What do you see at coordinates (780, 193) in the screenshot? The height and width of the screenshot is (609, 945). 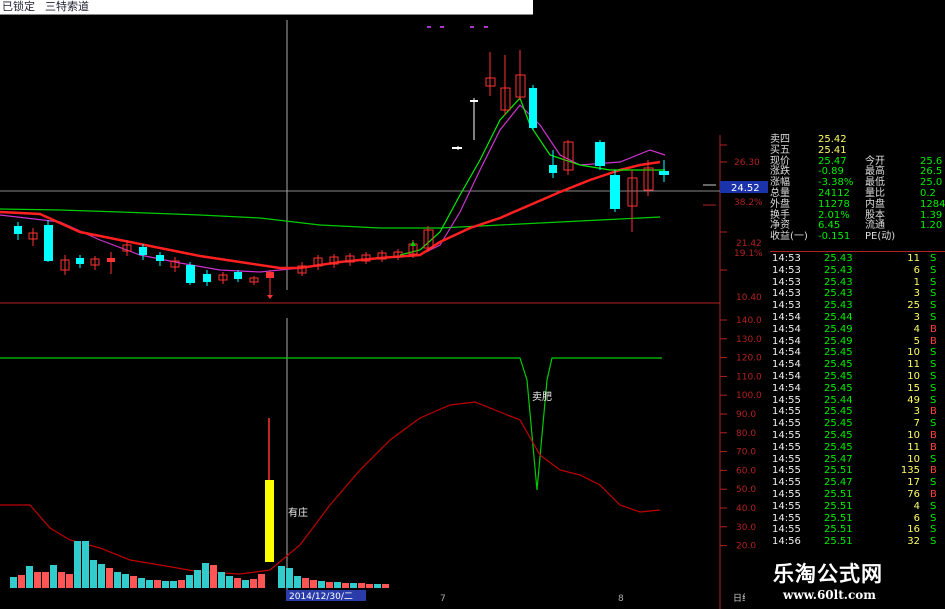 I see `quote-label: 总量` at bounding box center [780, 193].